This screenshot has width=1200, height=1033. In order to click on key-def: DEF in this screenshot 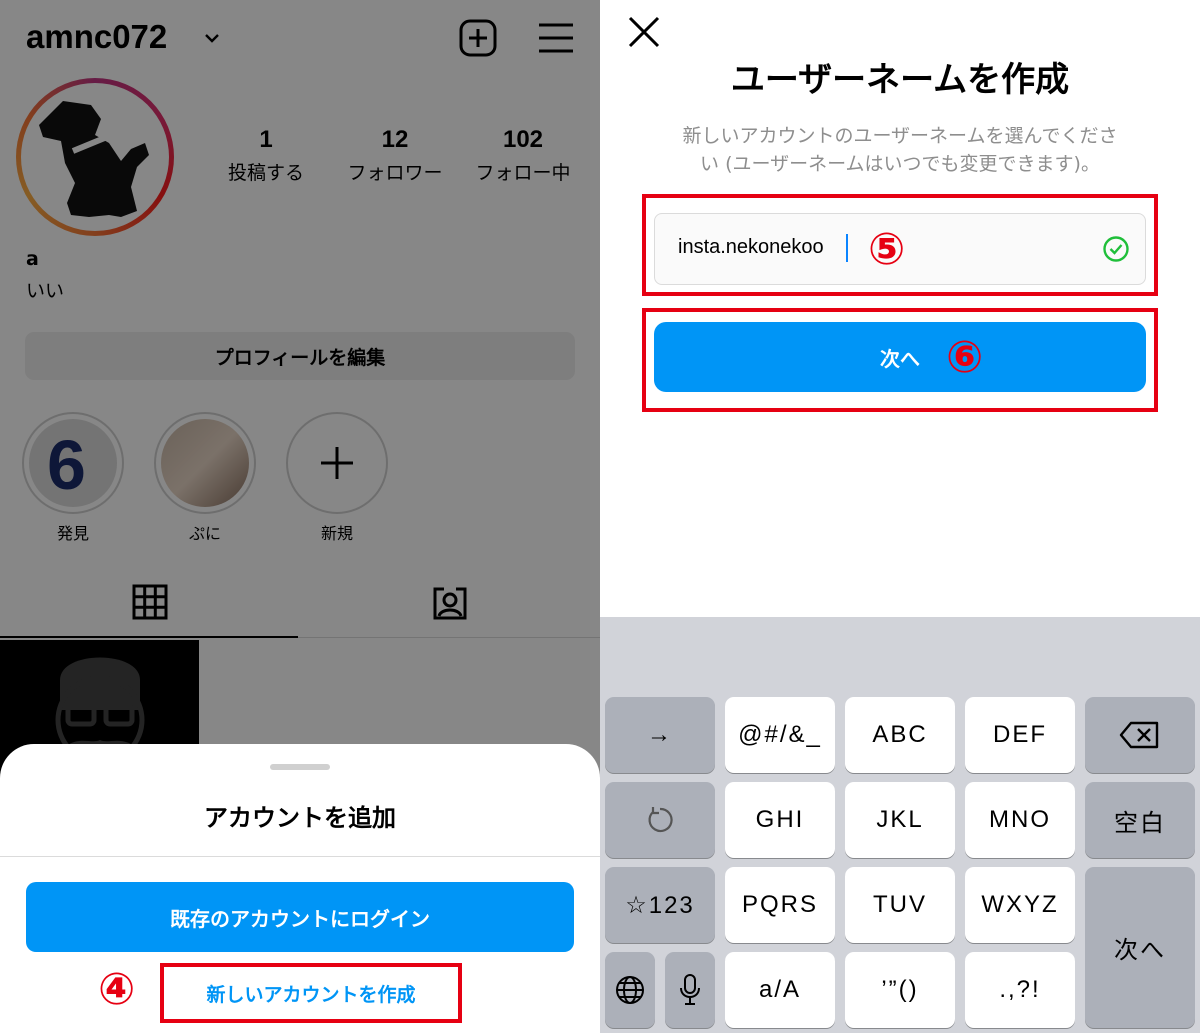, I will do `click(1020, 735)`.